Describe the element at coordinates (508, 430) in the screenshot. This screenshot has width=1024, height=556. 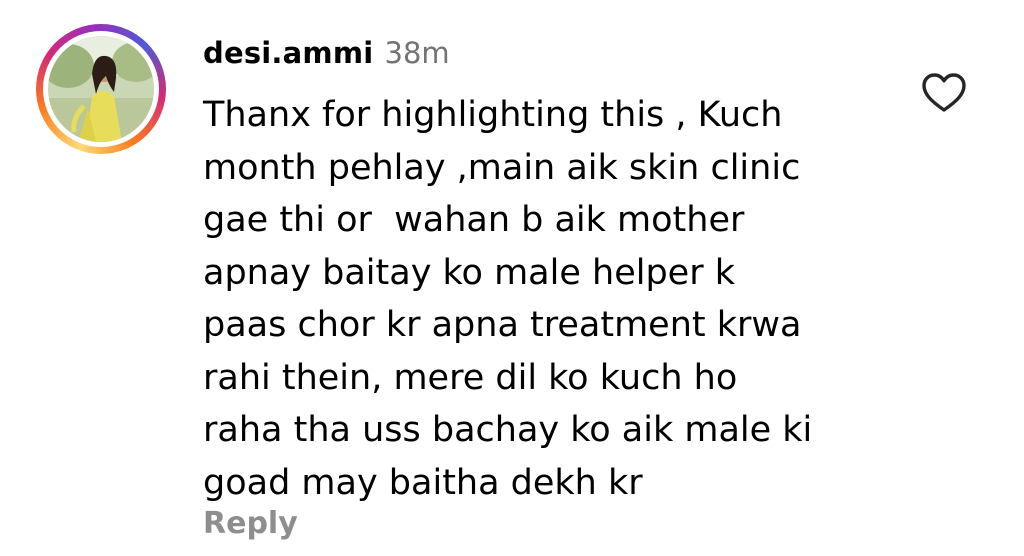
I see `comment-line: raha tha uss bachay ko aik male ki` at that location.